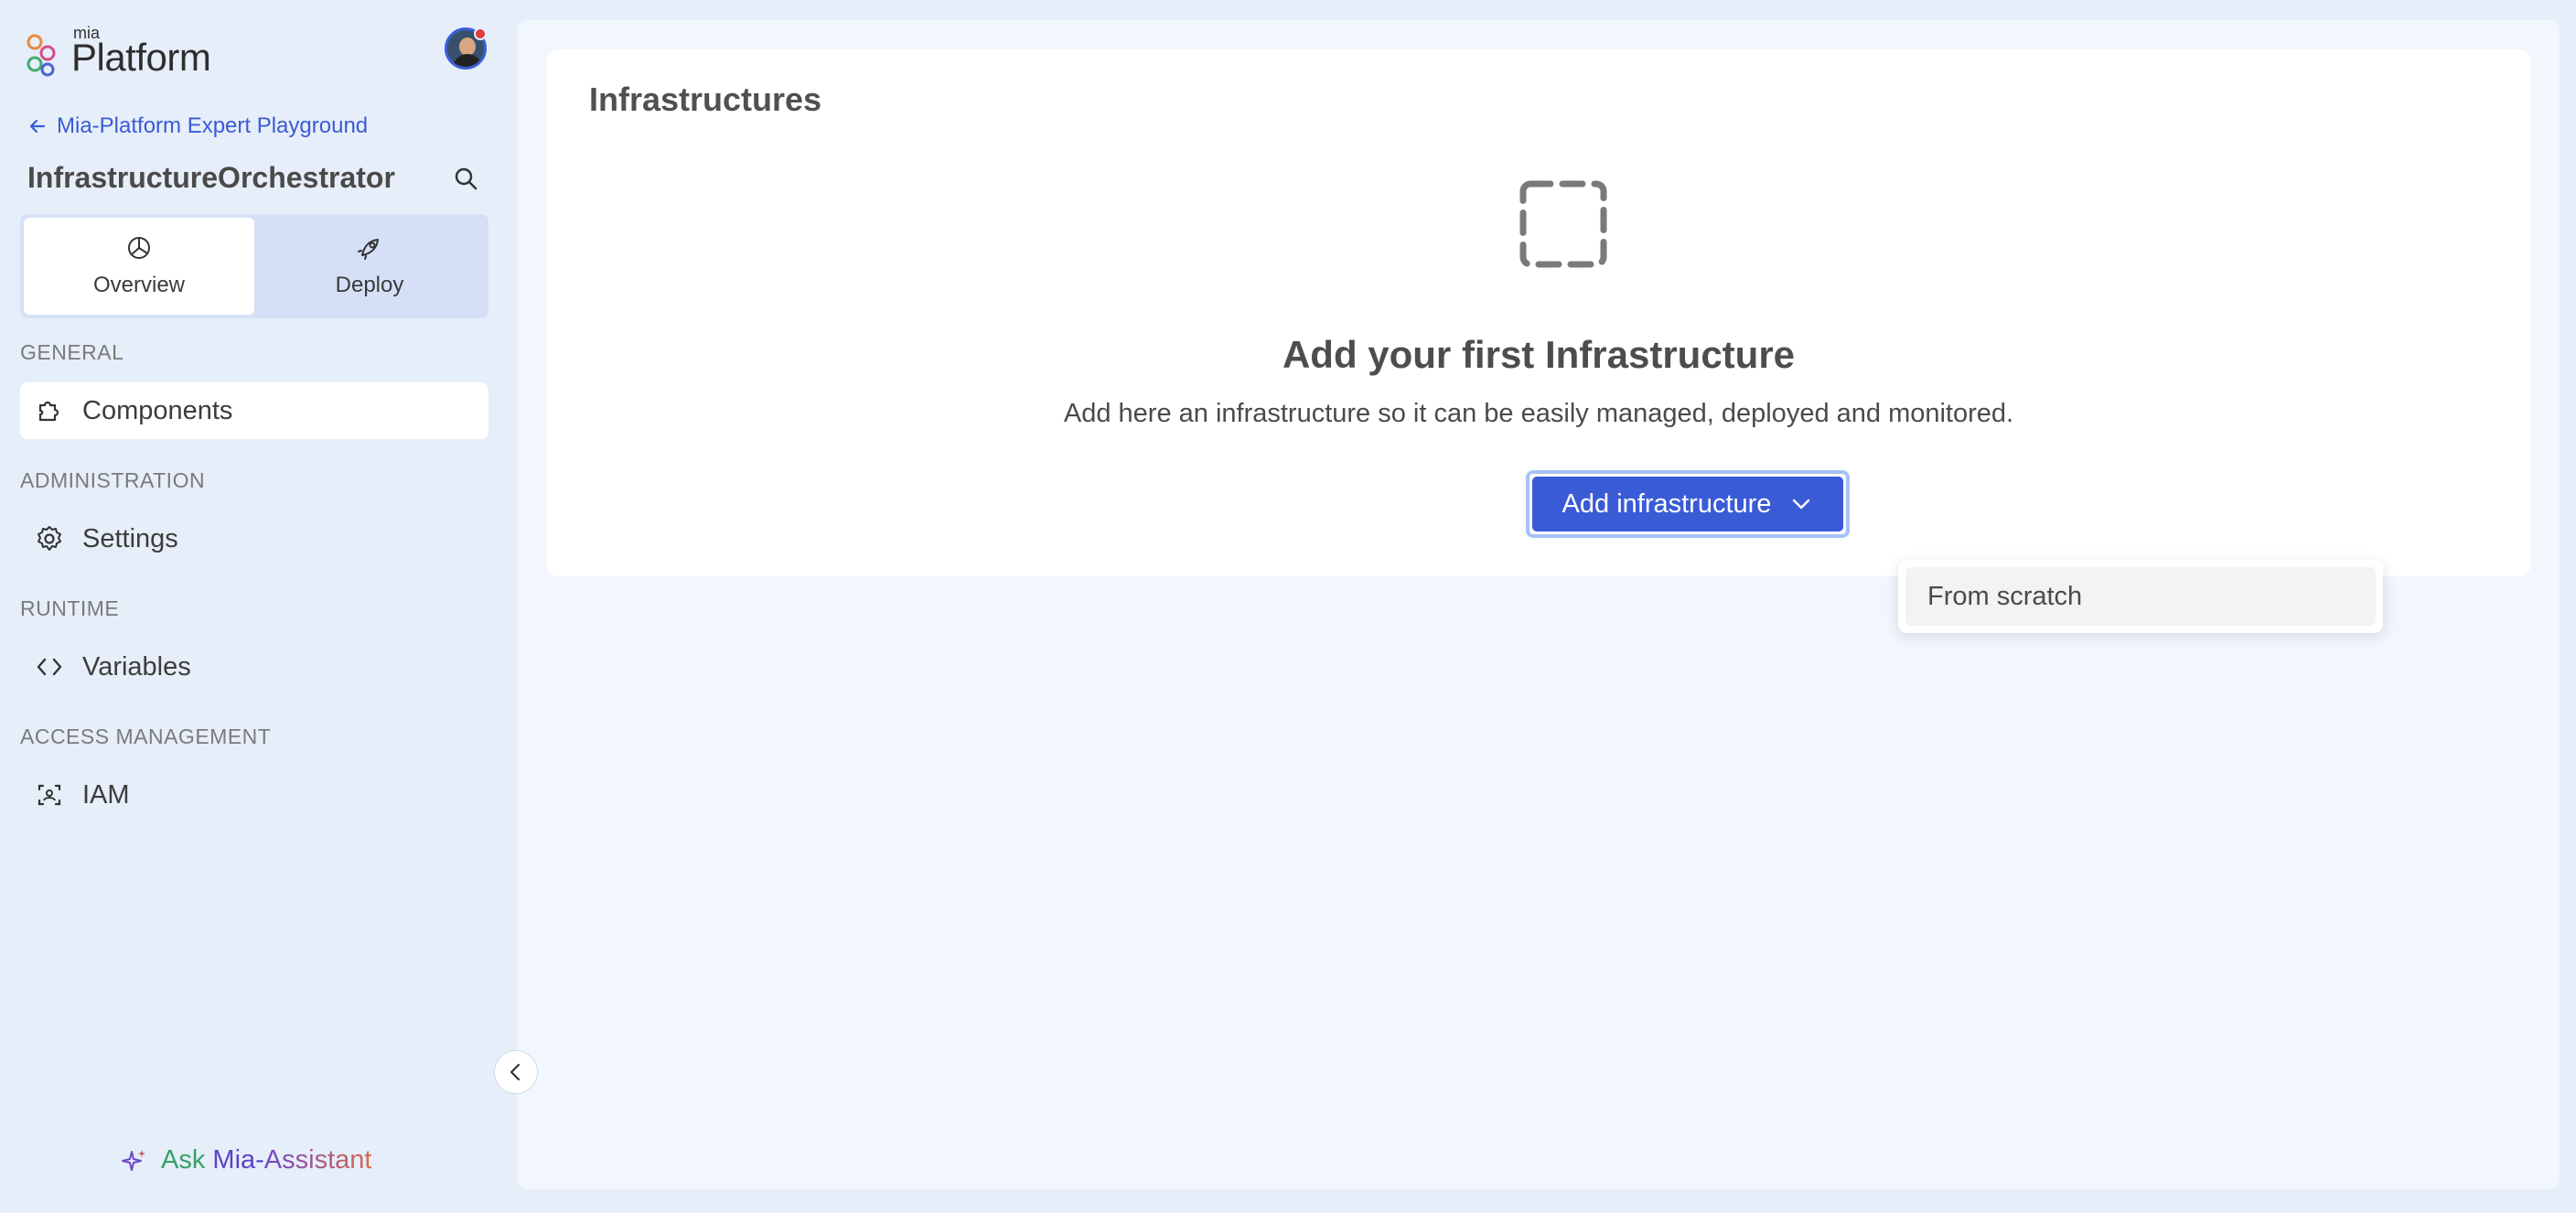  I want to click on mode-switch: Overview Deploy, so click(254, 266).